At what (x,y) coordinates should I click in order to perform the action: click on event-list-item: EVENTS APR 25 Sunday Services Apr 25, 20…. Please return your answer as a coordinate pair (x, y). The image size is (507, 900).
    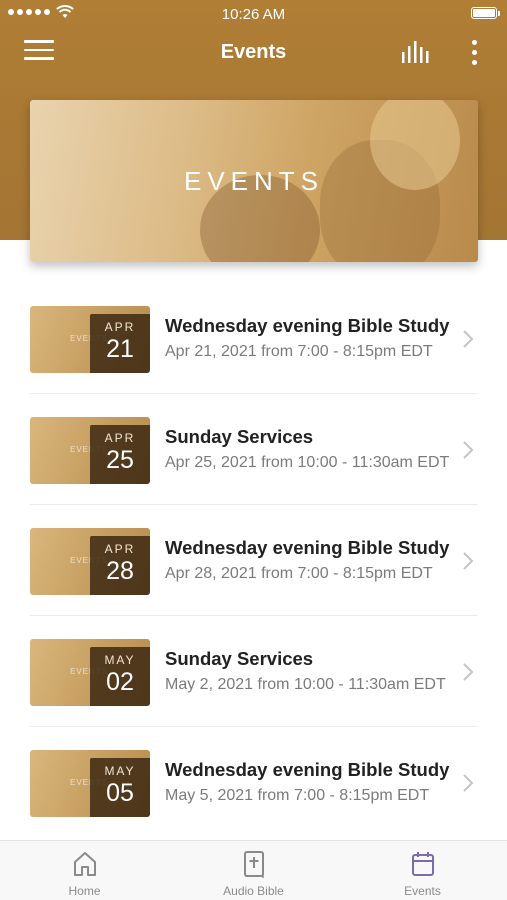
    Looking at the image, I should click on (254, 449).